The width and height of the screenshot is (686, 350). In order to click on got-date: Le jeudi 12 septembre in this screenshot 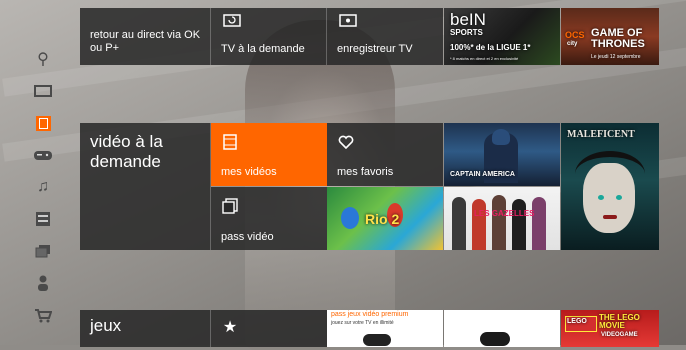, I will do `click(616, 57)`.